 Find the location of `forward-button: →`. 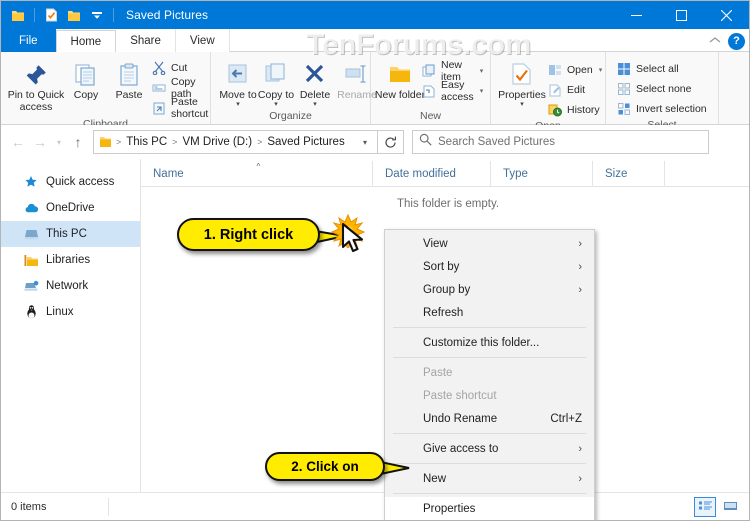

forward-button: → is located at coordinates (40, 142).